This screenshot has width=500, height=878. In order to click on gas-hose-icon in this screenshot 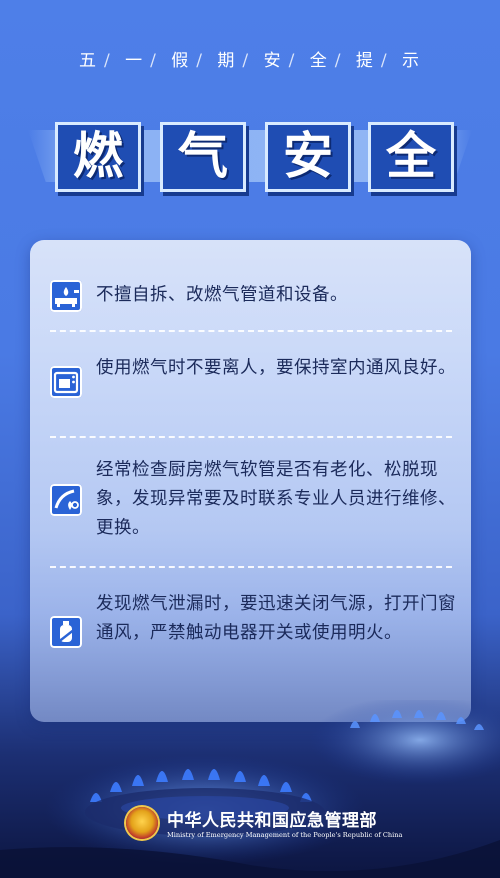, I will do `click(66, 500)`.